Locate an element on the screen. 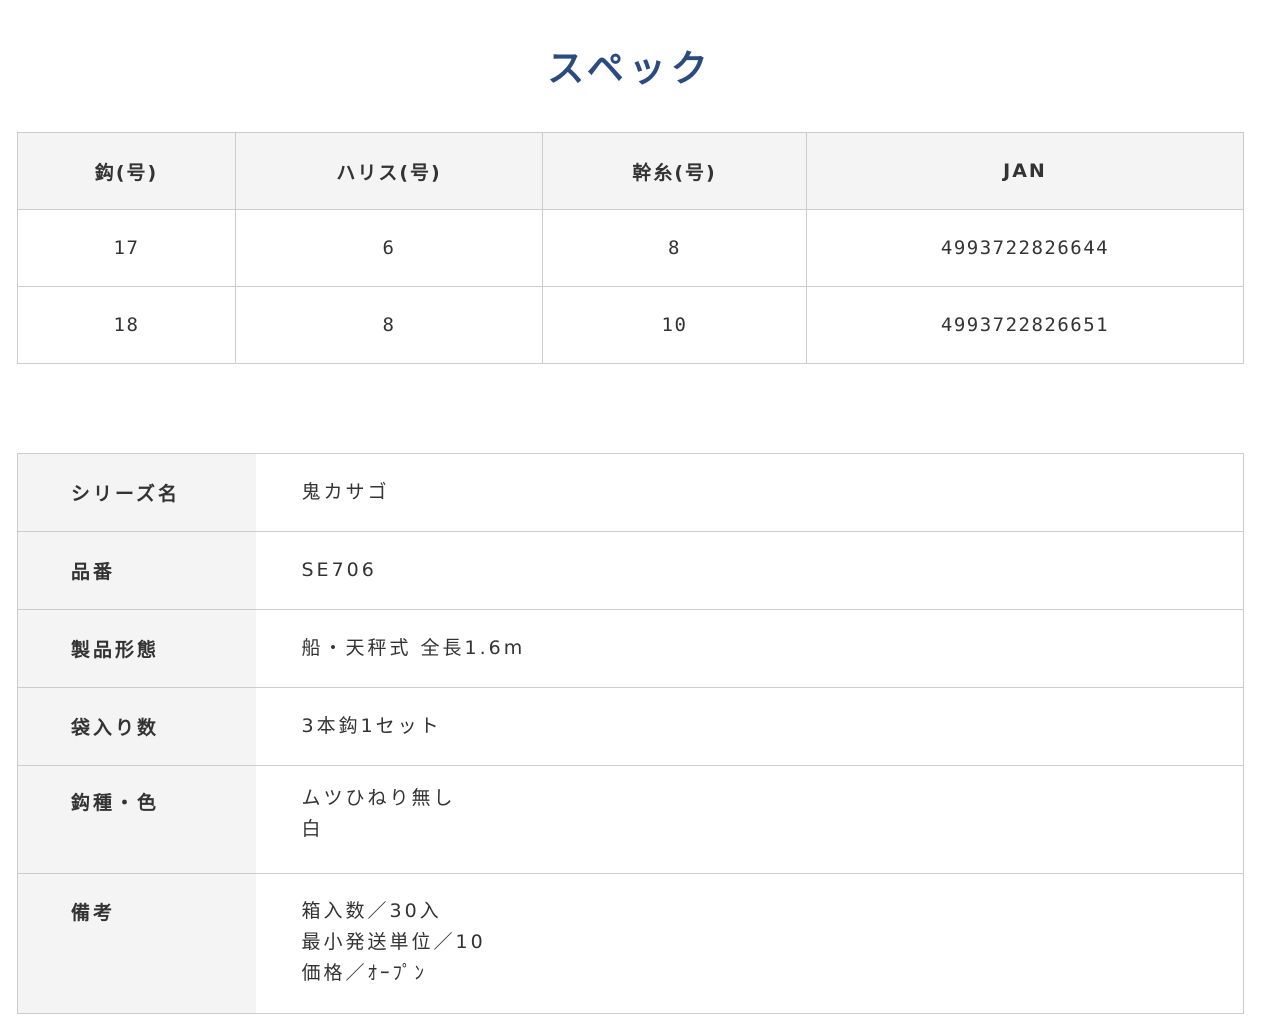 This screenshot has height=1034, width=1268. detail-value-line: 3本鈎1セット is located at coordinates (371, 726).